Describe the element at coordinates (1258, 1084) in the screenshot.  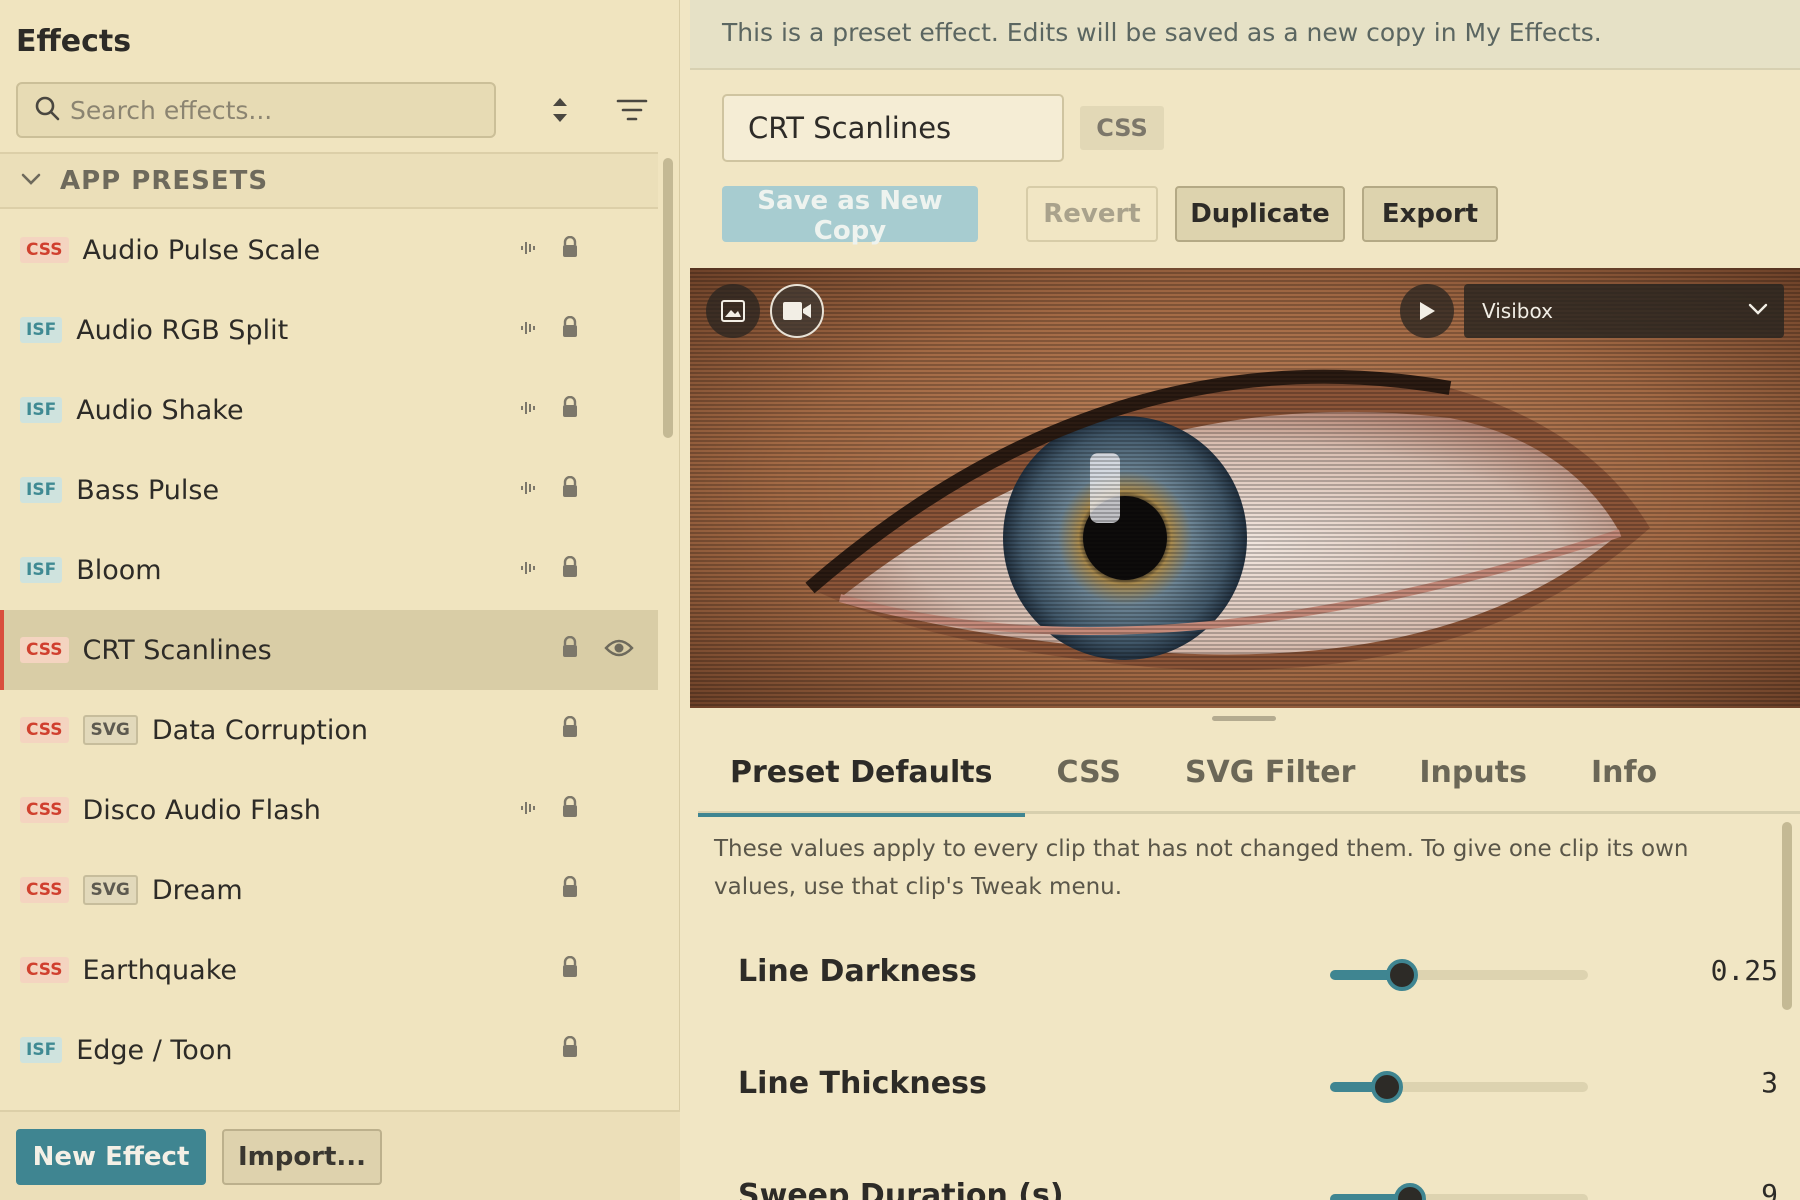
I see `param-row: Line Thickness 3` at that location.